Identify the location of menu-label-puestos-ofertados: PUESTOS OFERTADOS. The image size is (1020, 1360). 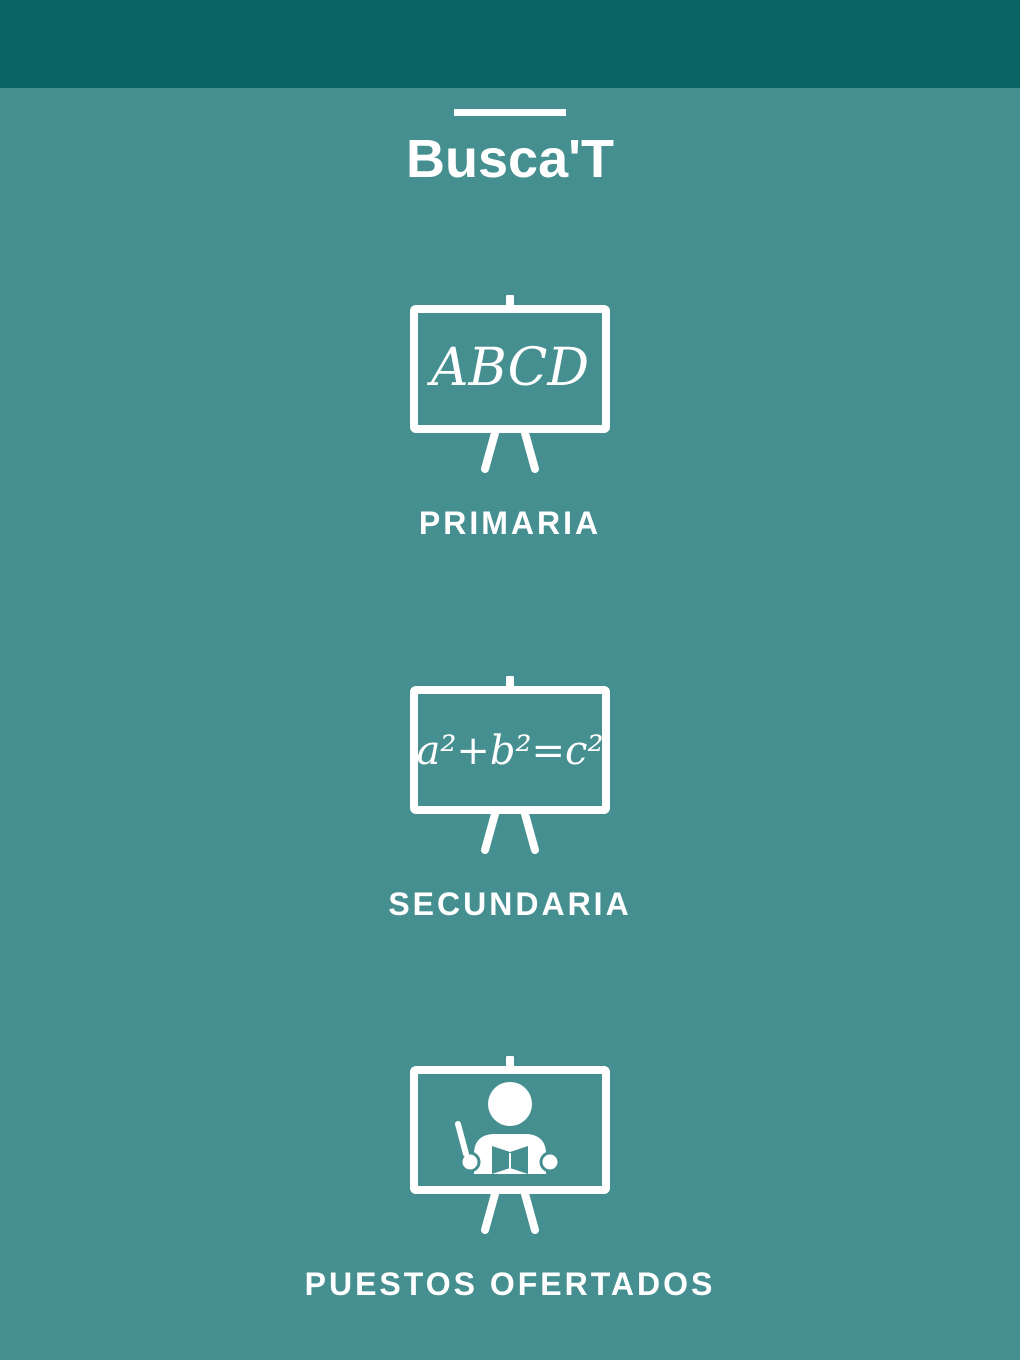
(510, 1284).